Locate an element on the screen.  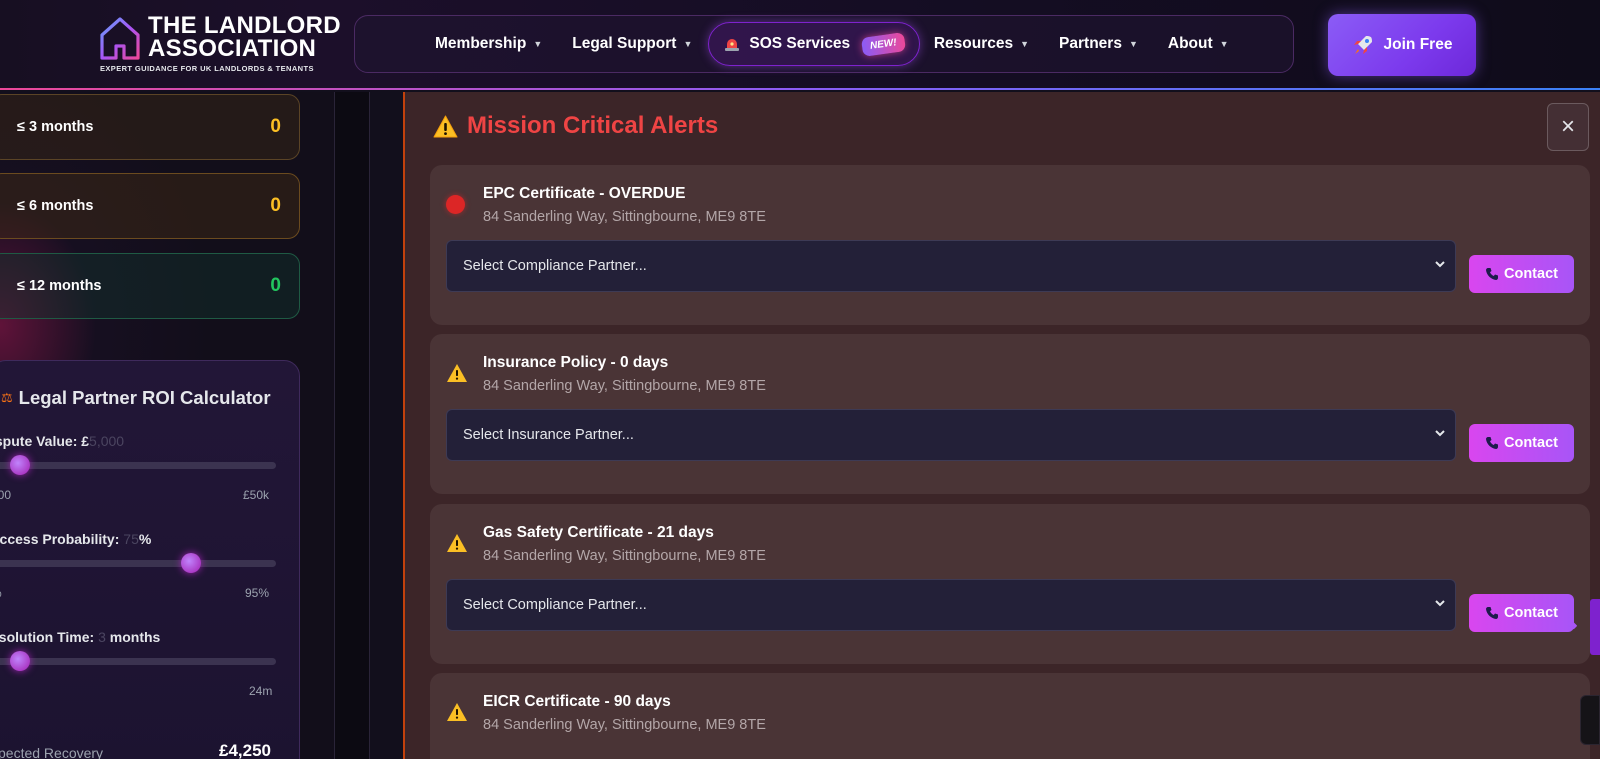
expected-recovery-label: xpected Recovery is located at coordinates (52, 752).